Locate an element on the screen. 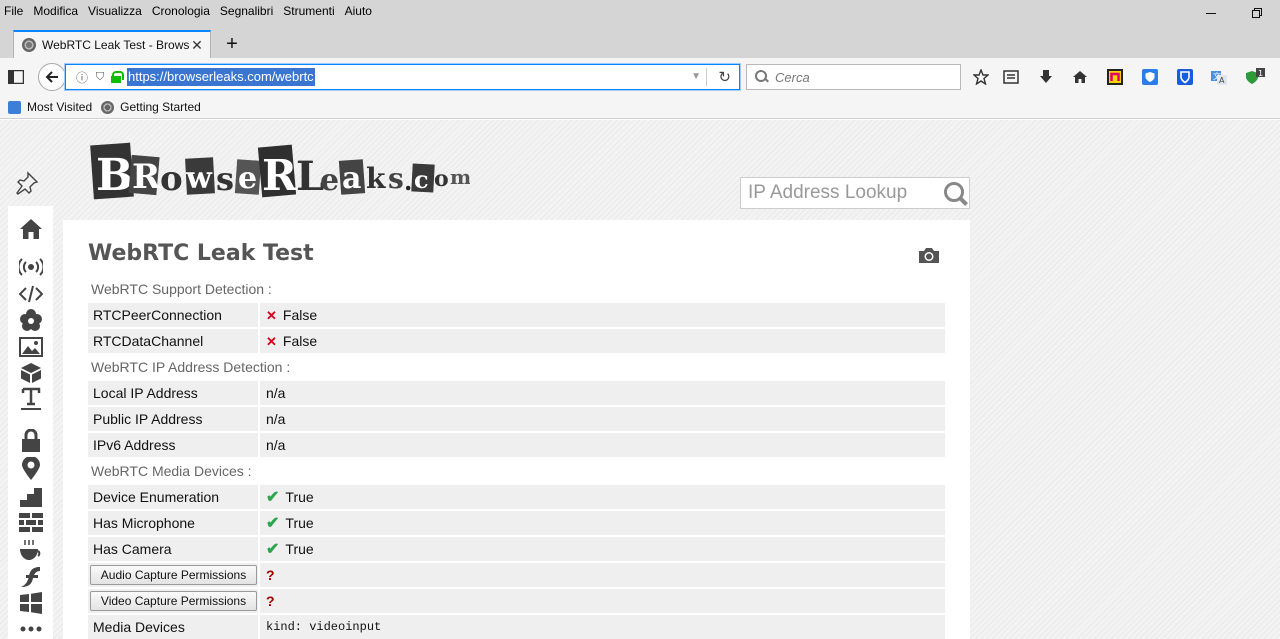  extension-shield-green-button: 1 is located at coordinates (1255, 77).